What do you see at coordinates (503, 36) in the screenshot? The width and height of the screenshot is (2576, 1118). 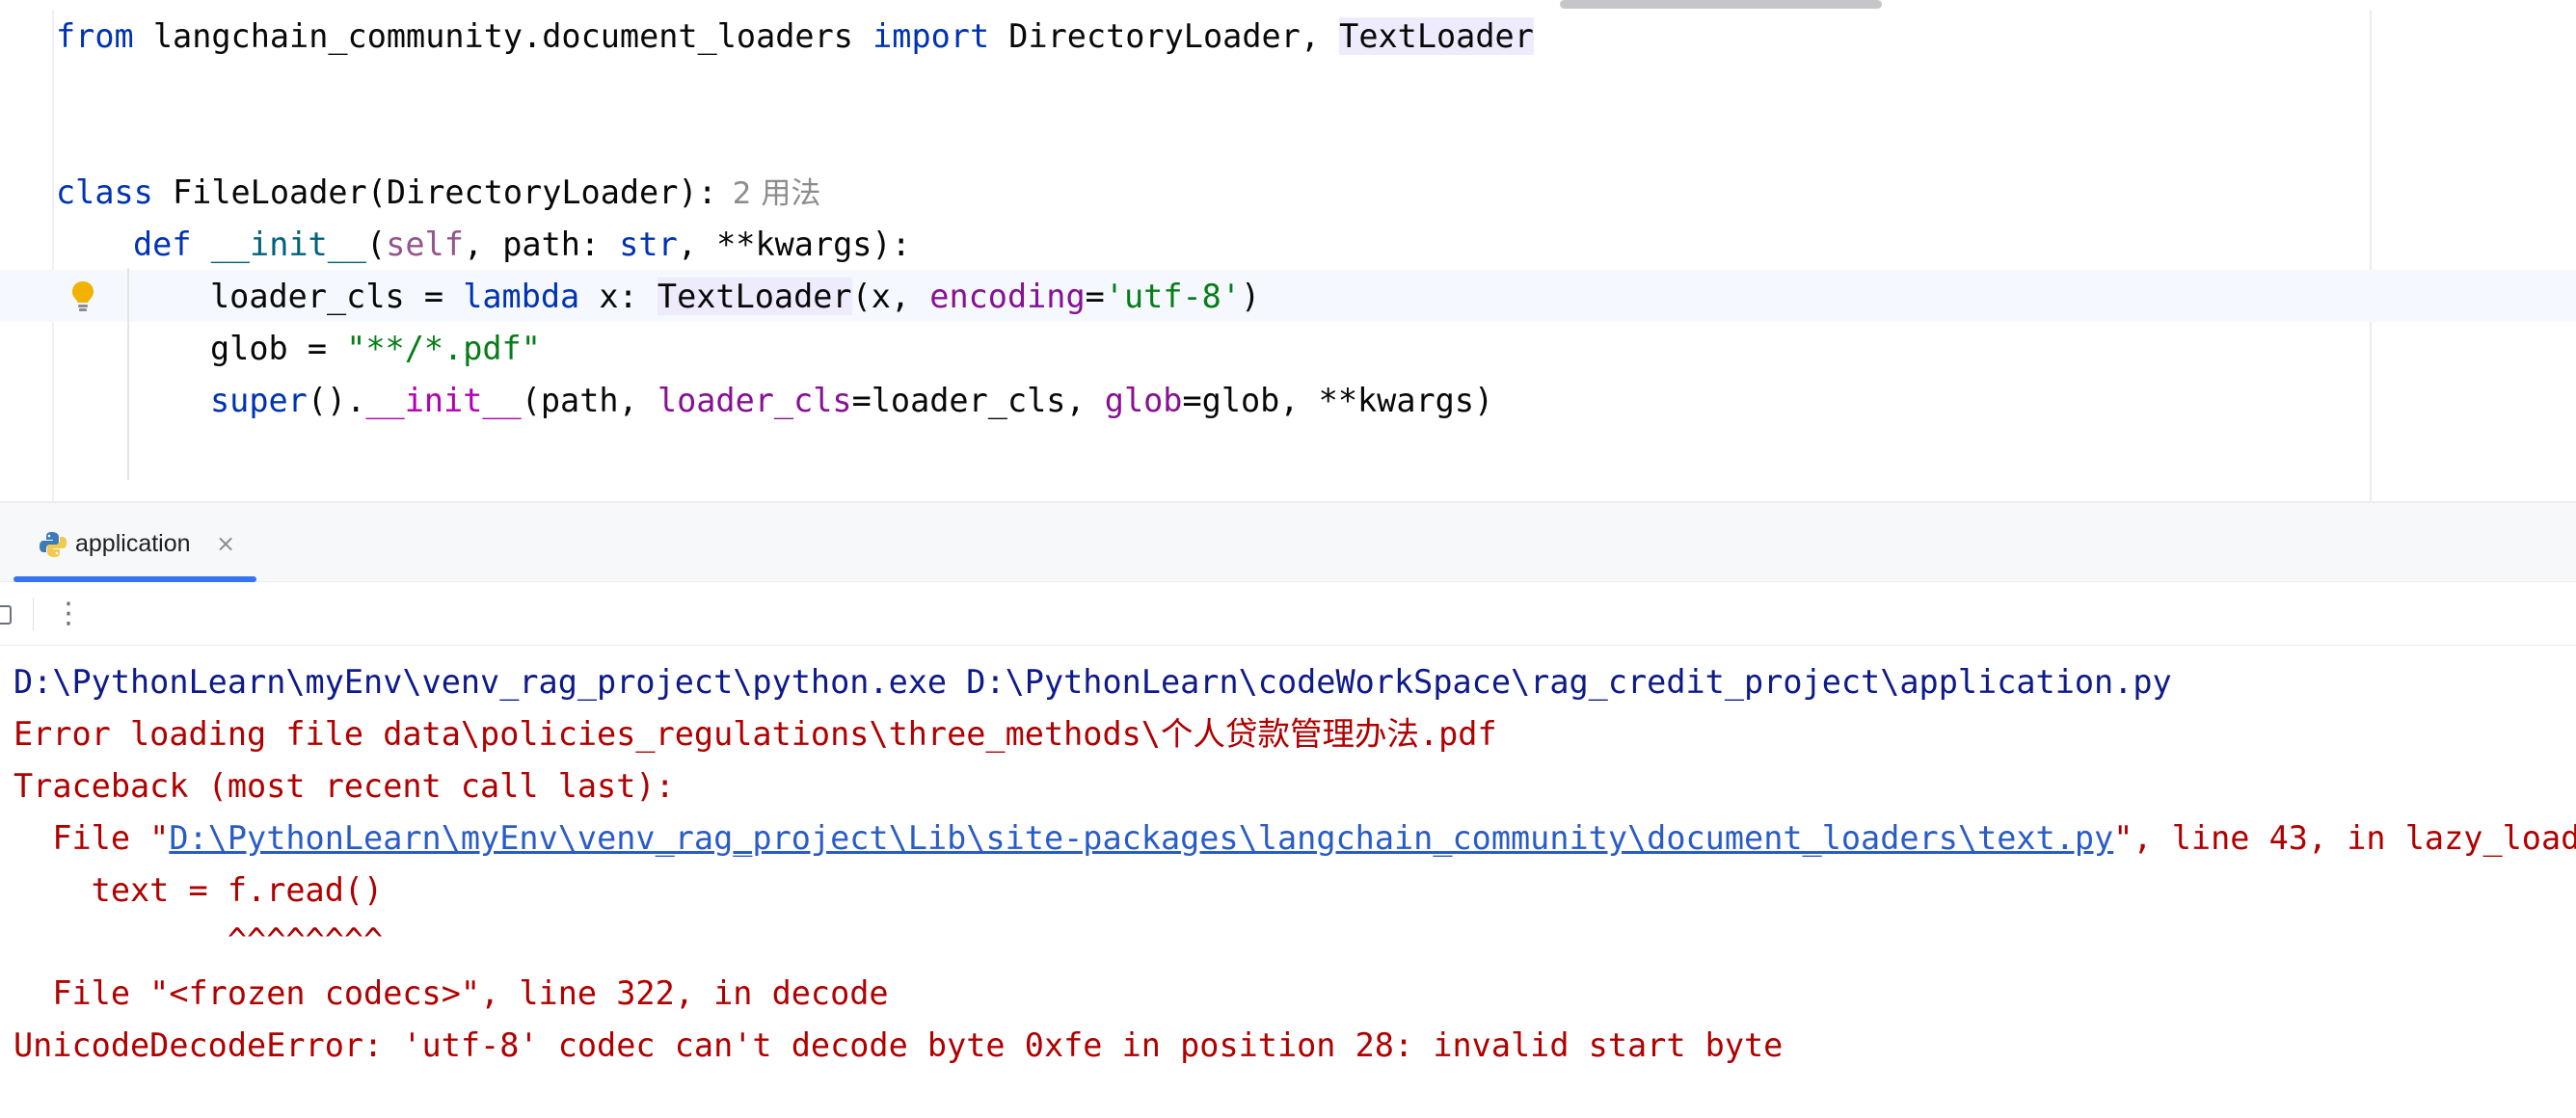 I see `module-path: langchain_community.document_loaders` at bounding box center [503, 36].